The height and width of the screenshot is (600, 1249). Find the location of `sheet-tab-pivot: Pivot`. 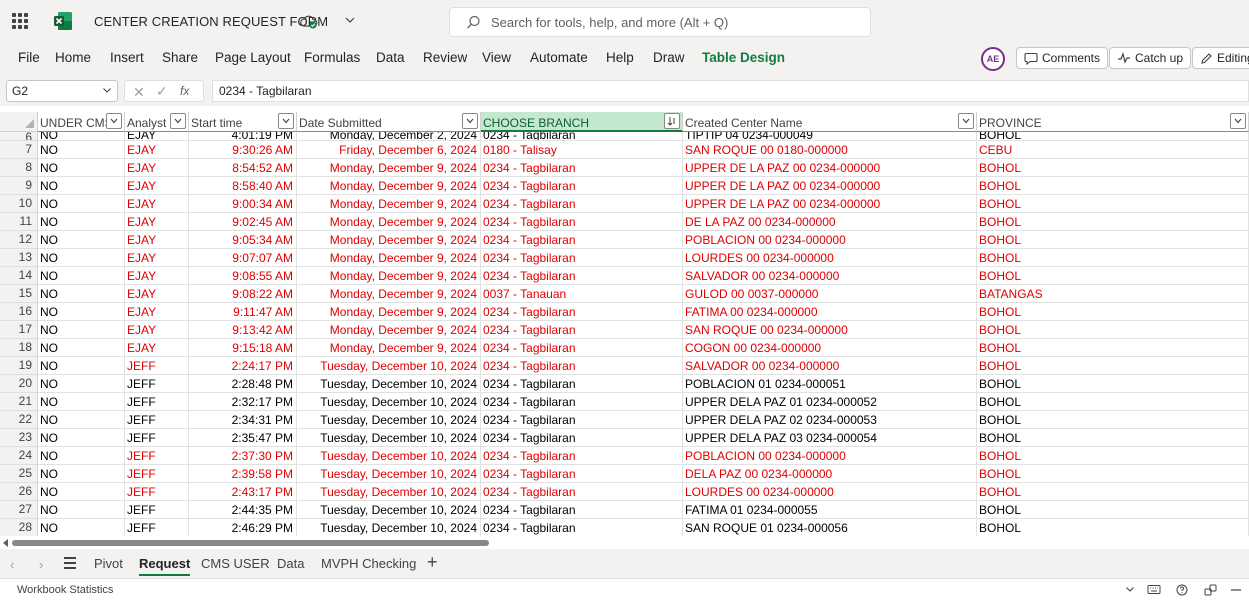

sheet-tab-pivot: Pivot is located at coordinates (108, 563).